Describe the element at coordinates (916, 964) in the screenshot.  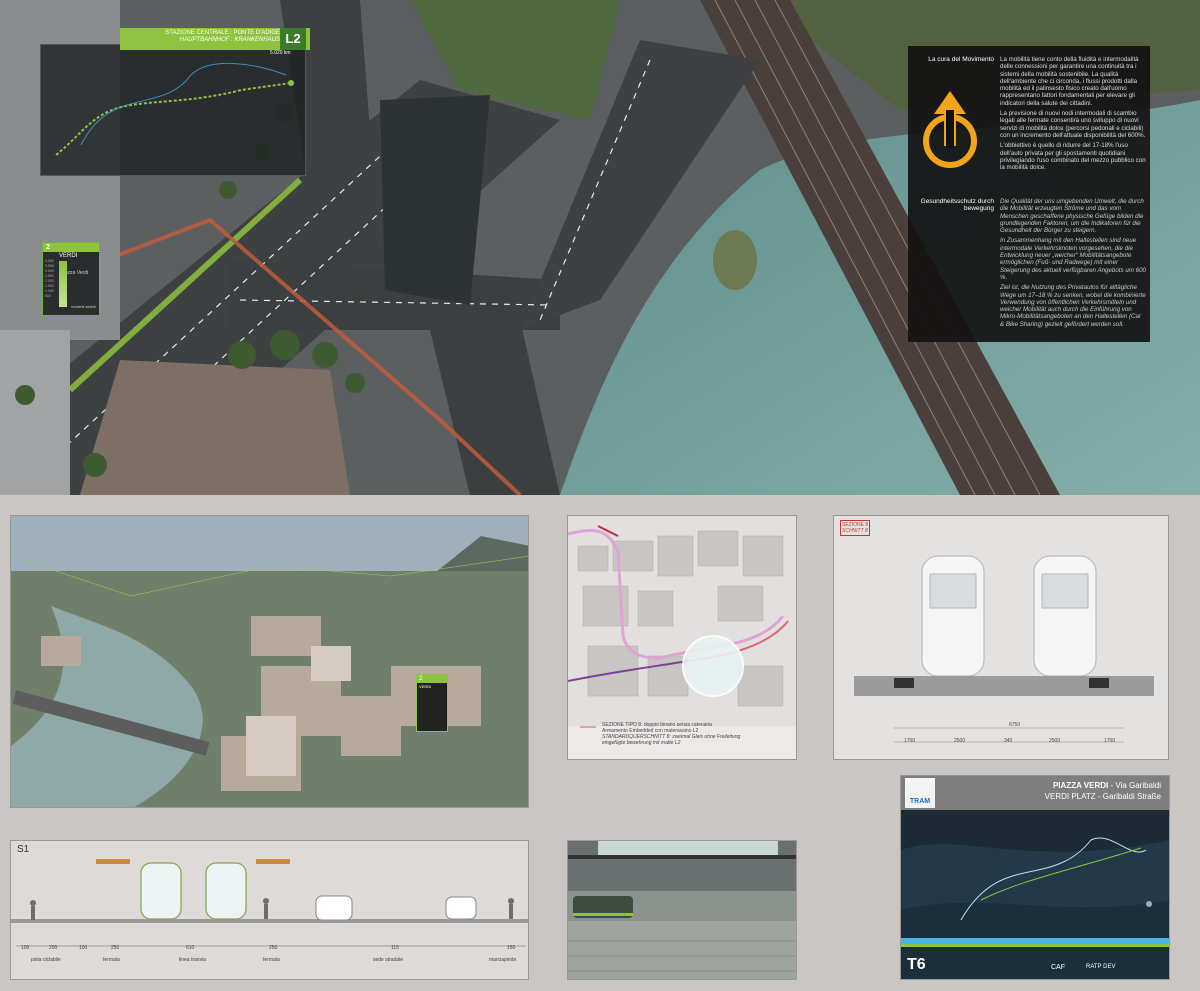
I see `t6-code: T6` at that location.